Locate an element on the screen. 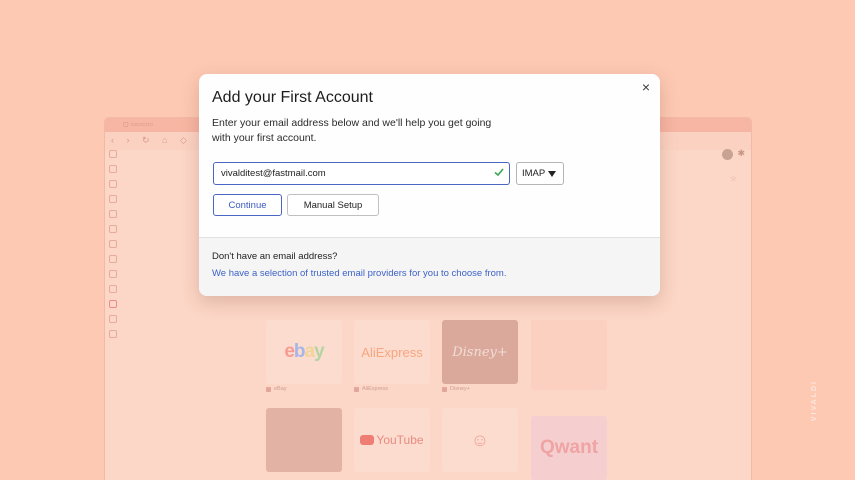 The image size is (855, 480). sidebar-calendar-icon is located at coordinates (113, 274).